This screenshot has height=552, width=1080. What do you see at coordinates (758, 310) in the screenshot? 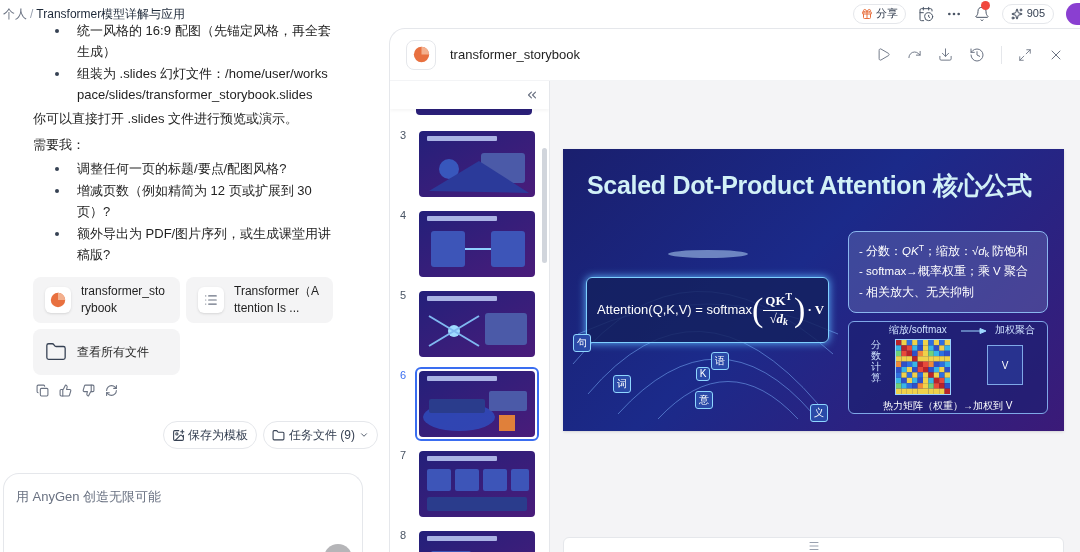
I see `left-parenthesis: (` at bounding box center [758, 310].